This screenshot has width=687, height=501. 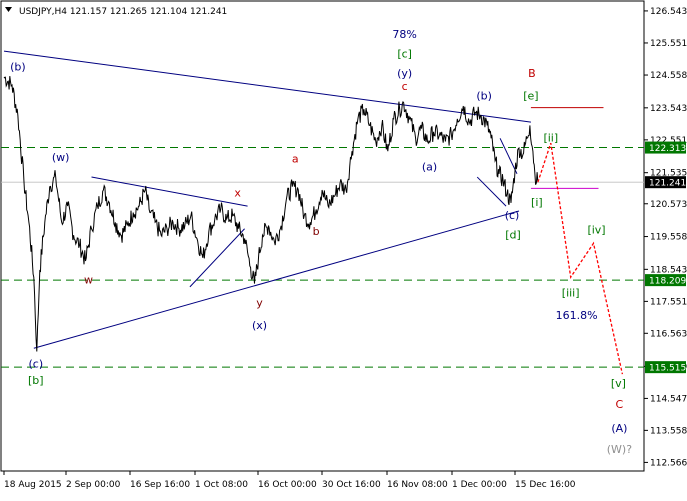 I want to click on y-tick-label: 123.543, so click(x=668, y=109).